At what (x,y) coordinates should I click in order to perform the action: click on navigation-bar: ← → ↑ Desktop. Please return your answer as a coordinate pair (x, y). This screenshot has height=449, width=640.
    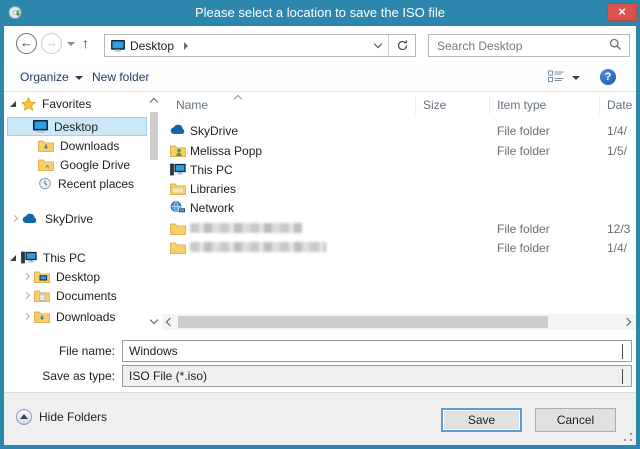
    Looking at the image, I should click on (320, 45).